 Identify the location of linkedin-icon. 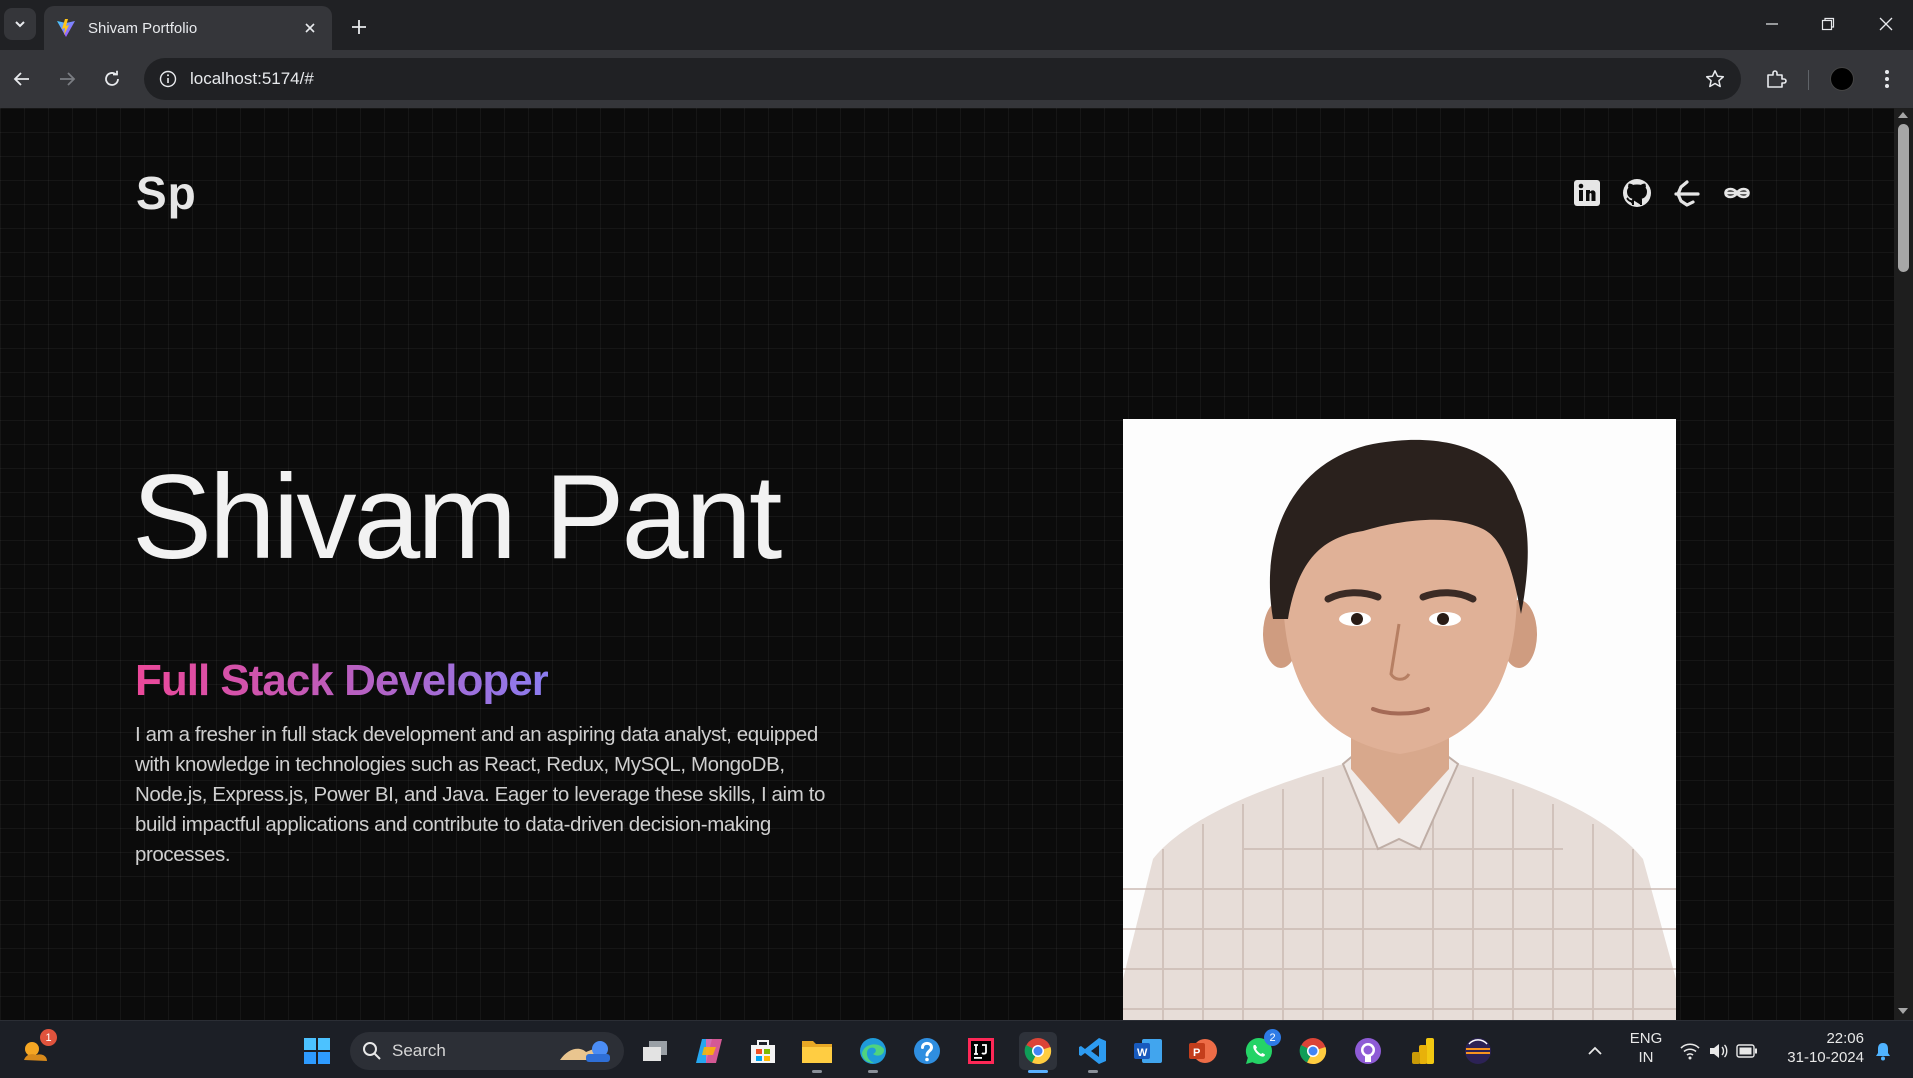
(1587, 193).